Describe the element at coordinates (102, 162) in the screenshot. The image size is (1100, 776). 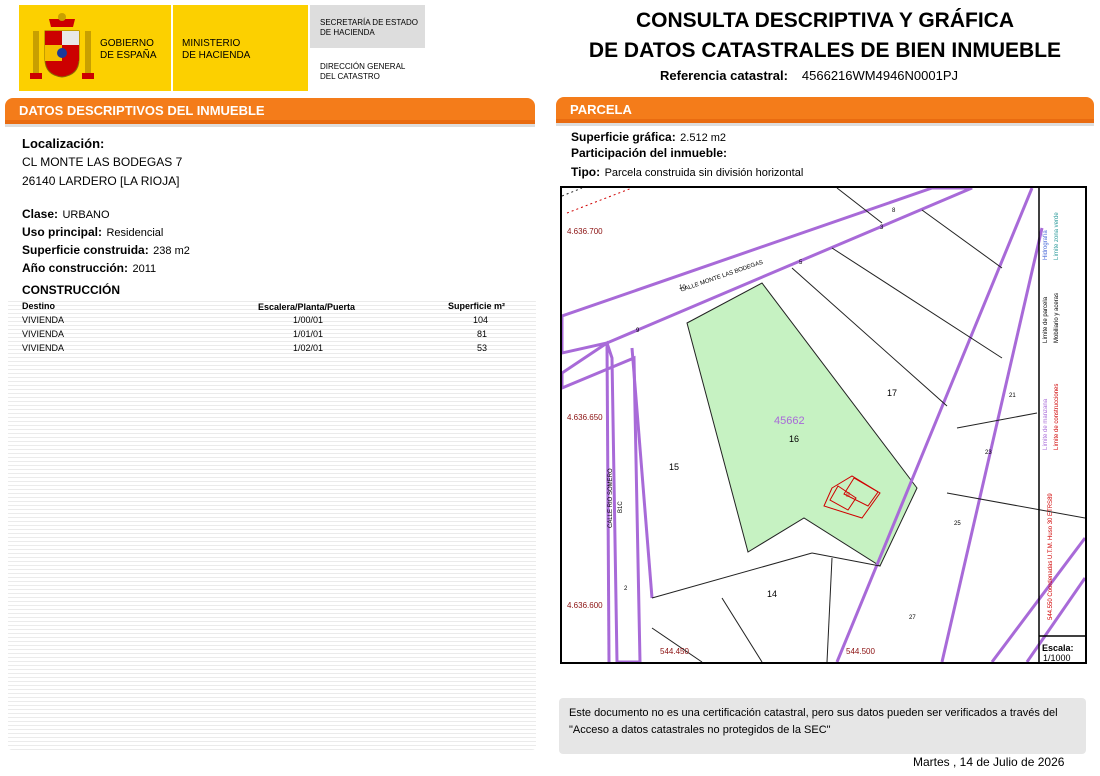
I see `address-line1: CL MONTE LAS BODEGAS 7` at that location.